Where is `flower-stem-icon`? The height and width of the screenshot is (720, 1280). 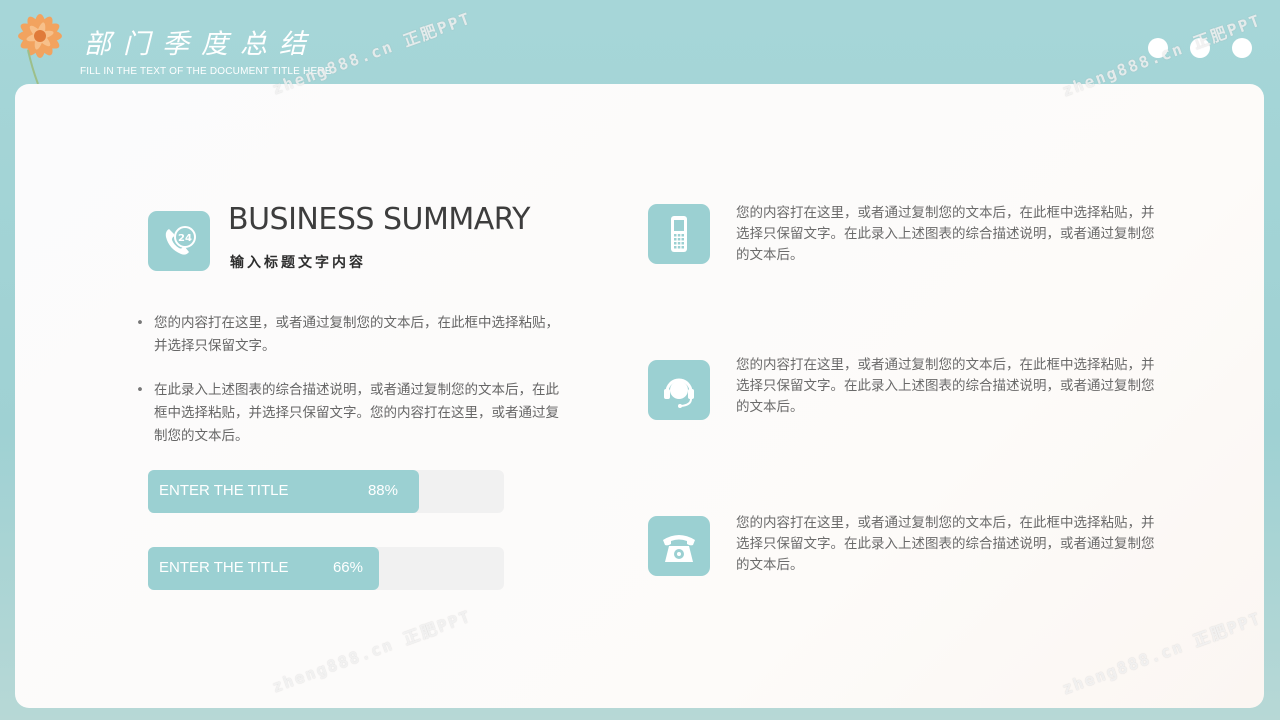
flower-stem-icon is located at coordinates (33, 67).